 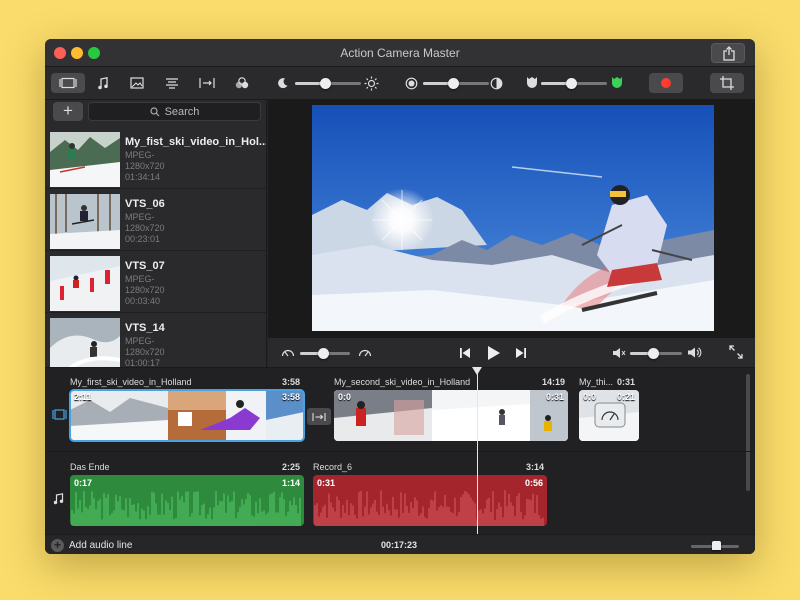 I want to click on share-icon, so click(x=729, y=53).